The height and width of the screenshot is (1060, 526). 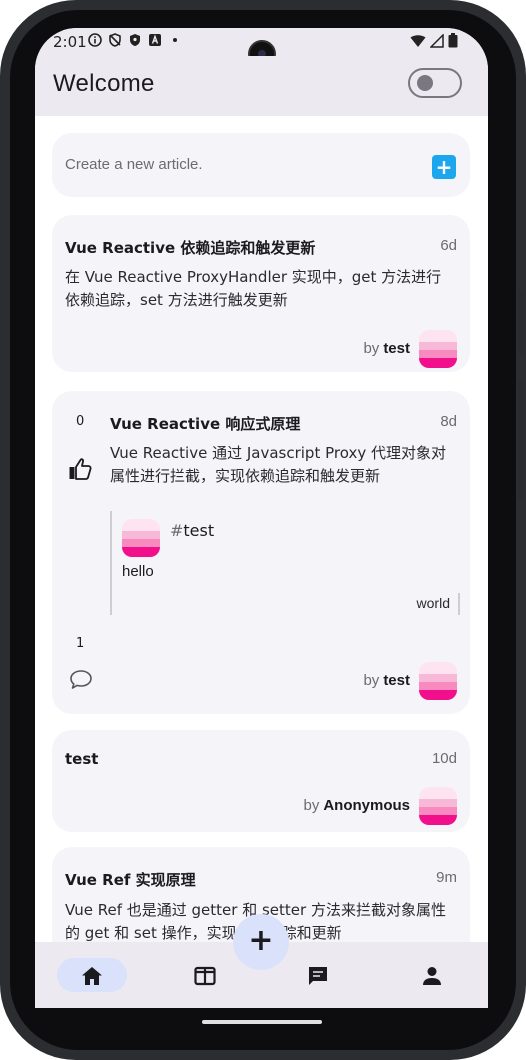 I want to click on toggle-knob, so click(x=425, y=83).